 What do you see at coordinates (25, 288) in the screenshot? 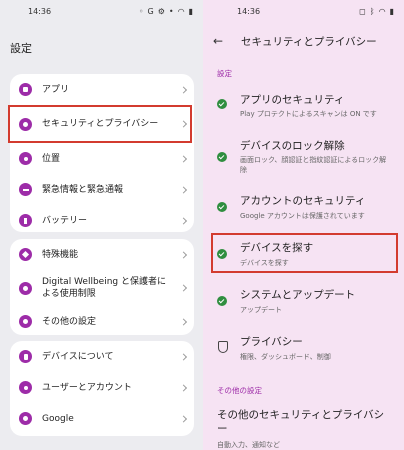
I see `wellbeing-icon` at bounding box center [25, 288].